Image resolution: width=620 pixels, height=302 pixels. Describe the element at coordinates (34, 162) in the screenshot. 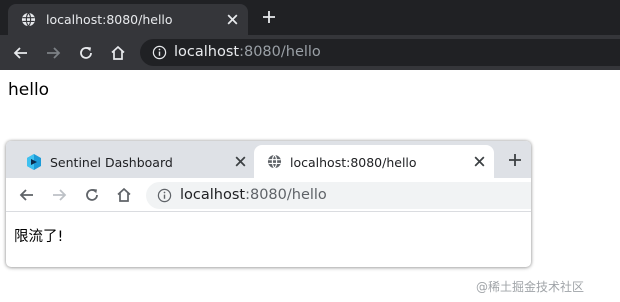

I see `sentinel-logo-icon` at that location.